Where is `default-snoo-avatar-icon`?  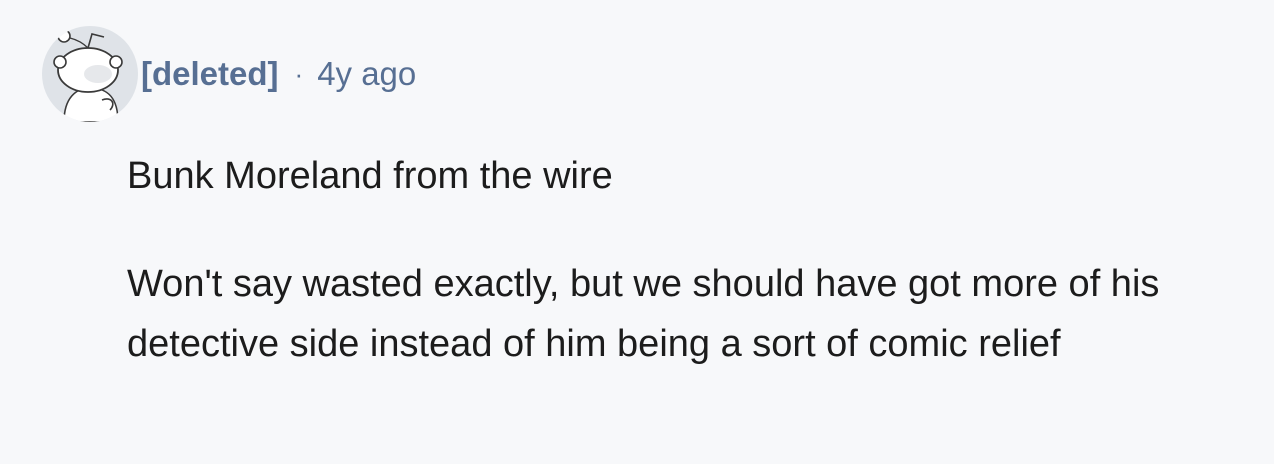
default-snoo-avatar-icon is located at coordinates (90, 74).